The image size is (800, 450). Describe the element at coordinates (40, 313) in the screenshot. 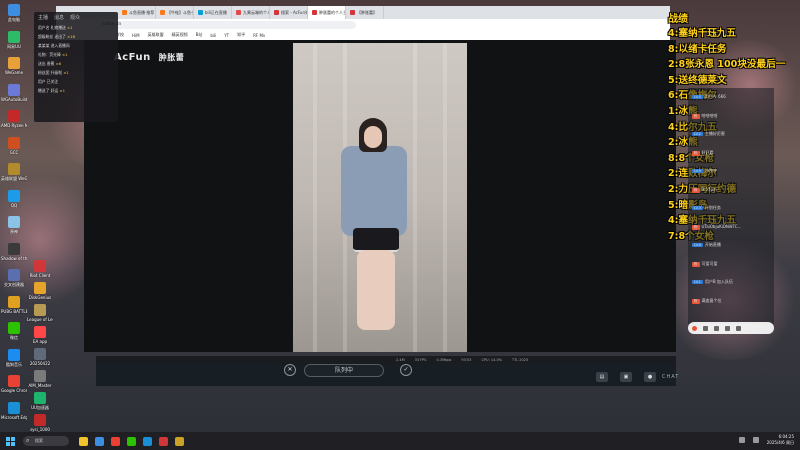

I see `desktop-icon: League of Legends` at that location.